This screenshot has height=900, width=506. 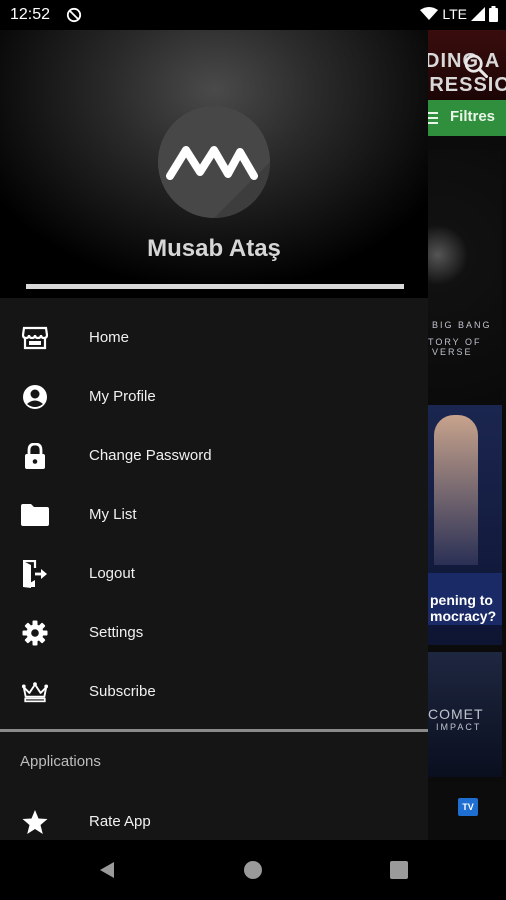 I want to click on ma-logo-icon, so click(x=214, y=162).